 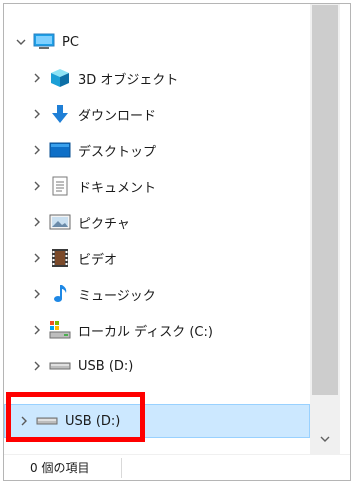 I want to click on tree-item-3d-objects: 3D オブジェクト, so click(x=157, y=78).